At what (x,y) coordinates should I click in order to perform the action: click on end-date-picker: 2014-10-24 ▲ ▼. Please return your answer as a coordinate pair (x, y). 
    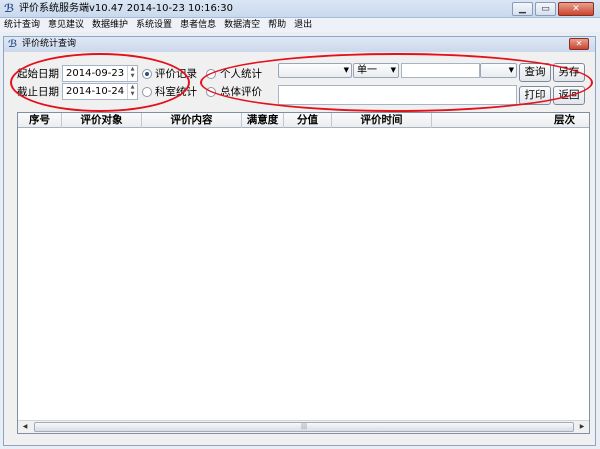
    Looking at the image, I should click on (100, 91).